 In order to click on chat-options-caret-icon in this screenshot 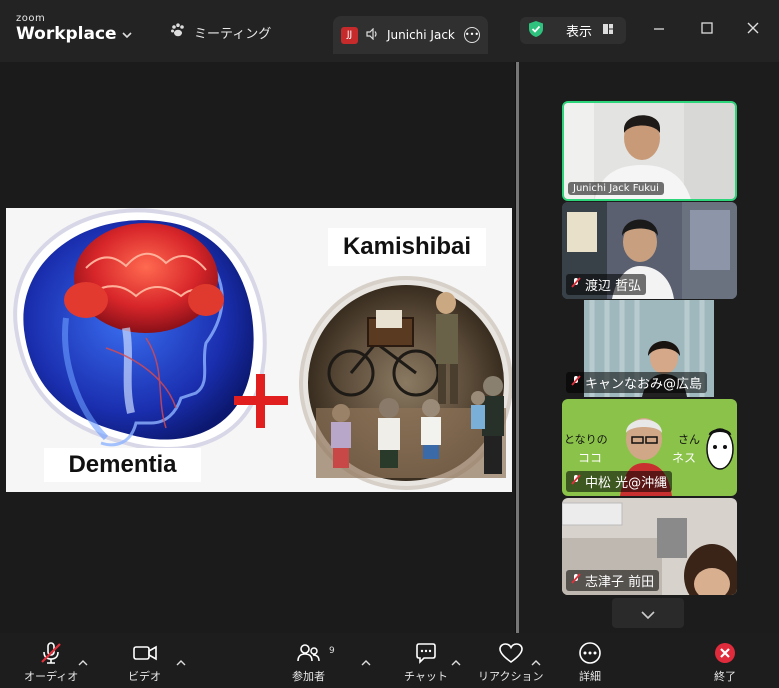, I will do `click(456, 660)`.